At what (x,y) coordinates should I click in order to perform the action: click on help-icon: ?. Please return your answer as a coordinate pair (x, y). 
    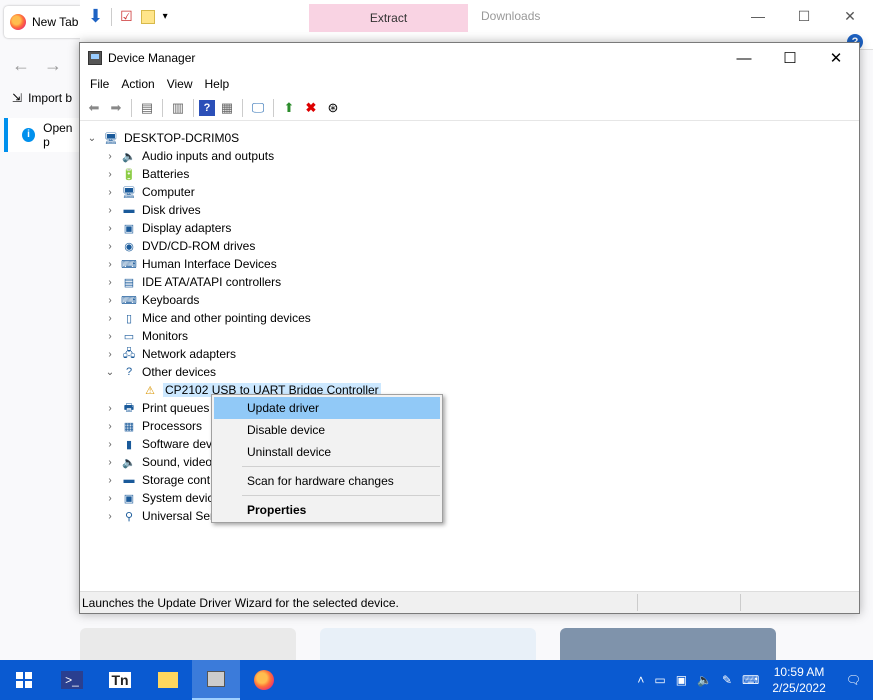
    Looking at the image, I should click on (207, 107).